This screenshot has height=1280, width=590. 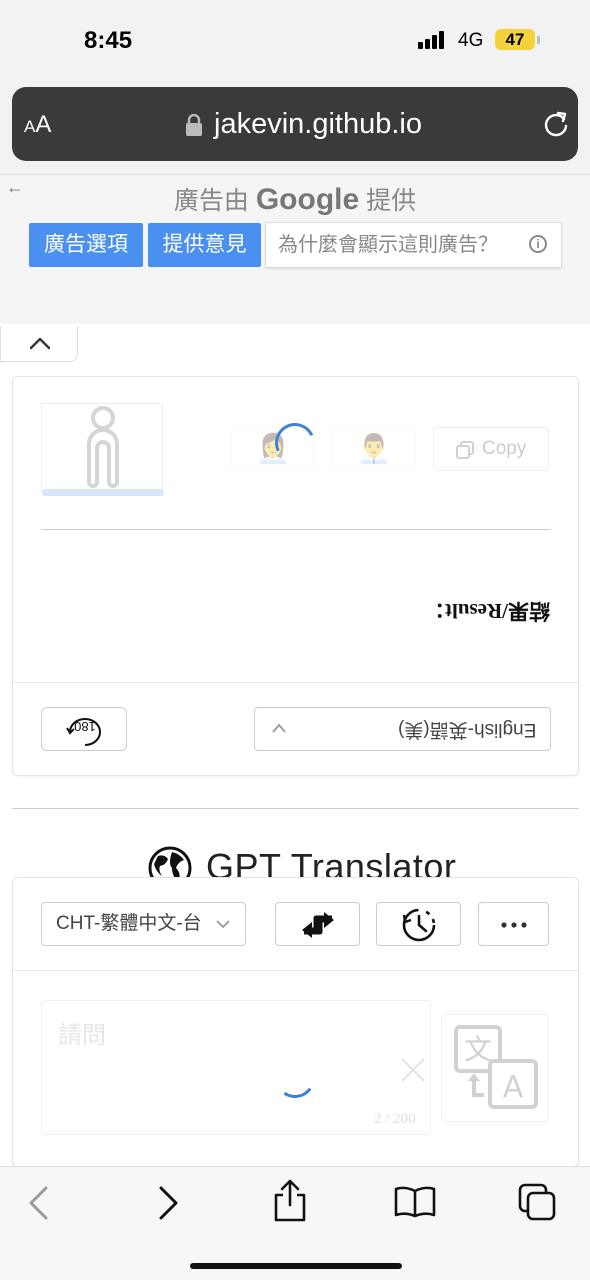 I want to click on more-options-button, so click(x=513, y=924).